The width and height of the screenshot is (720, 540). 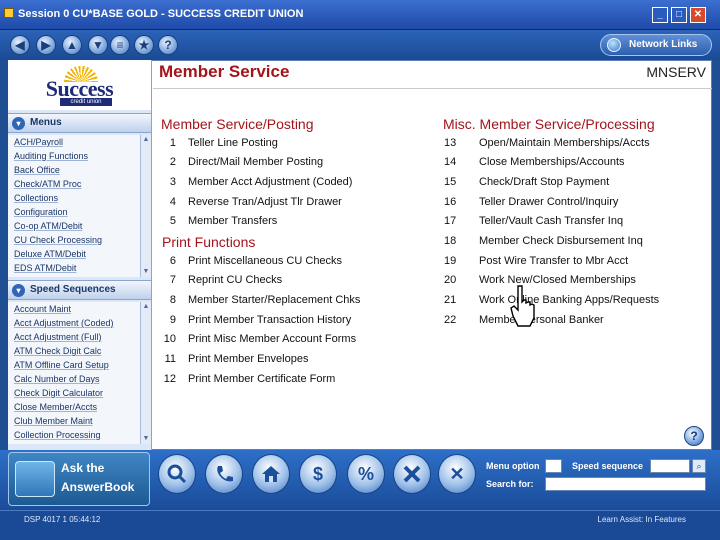 I want to click on menu-option-row: 1 Teller Line Posting, so click(x=295, y=145).